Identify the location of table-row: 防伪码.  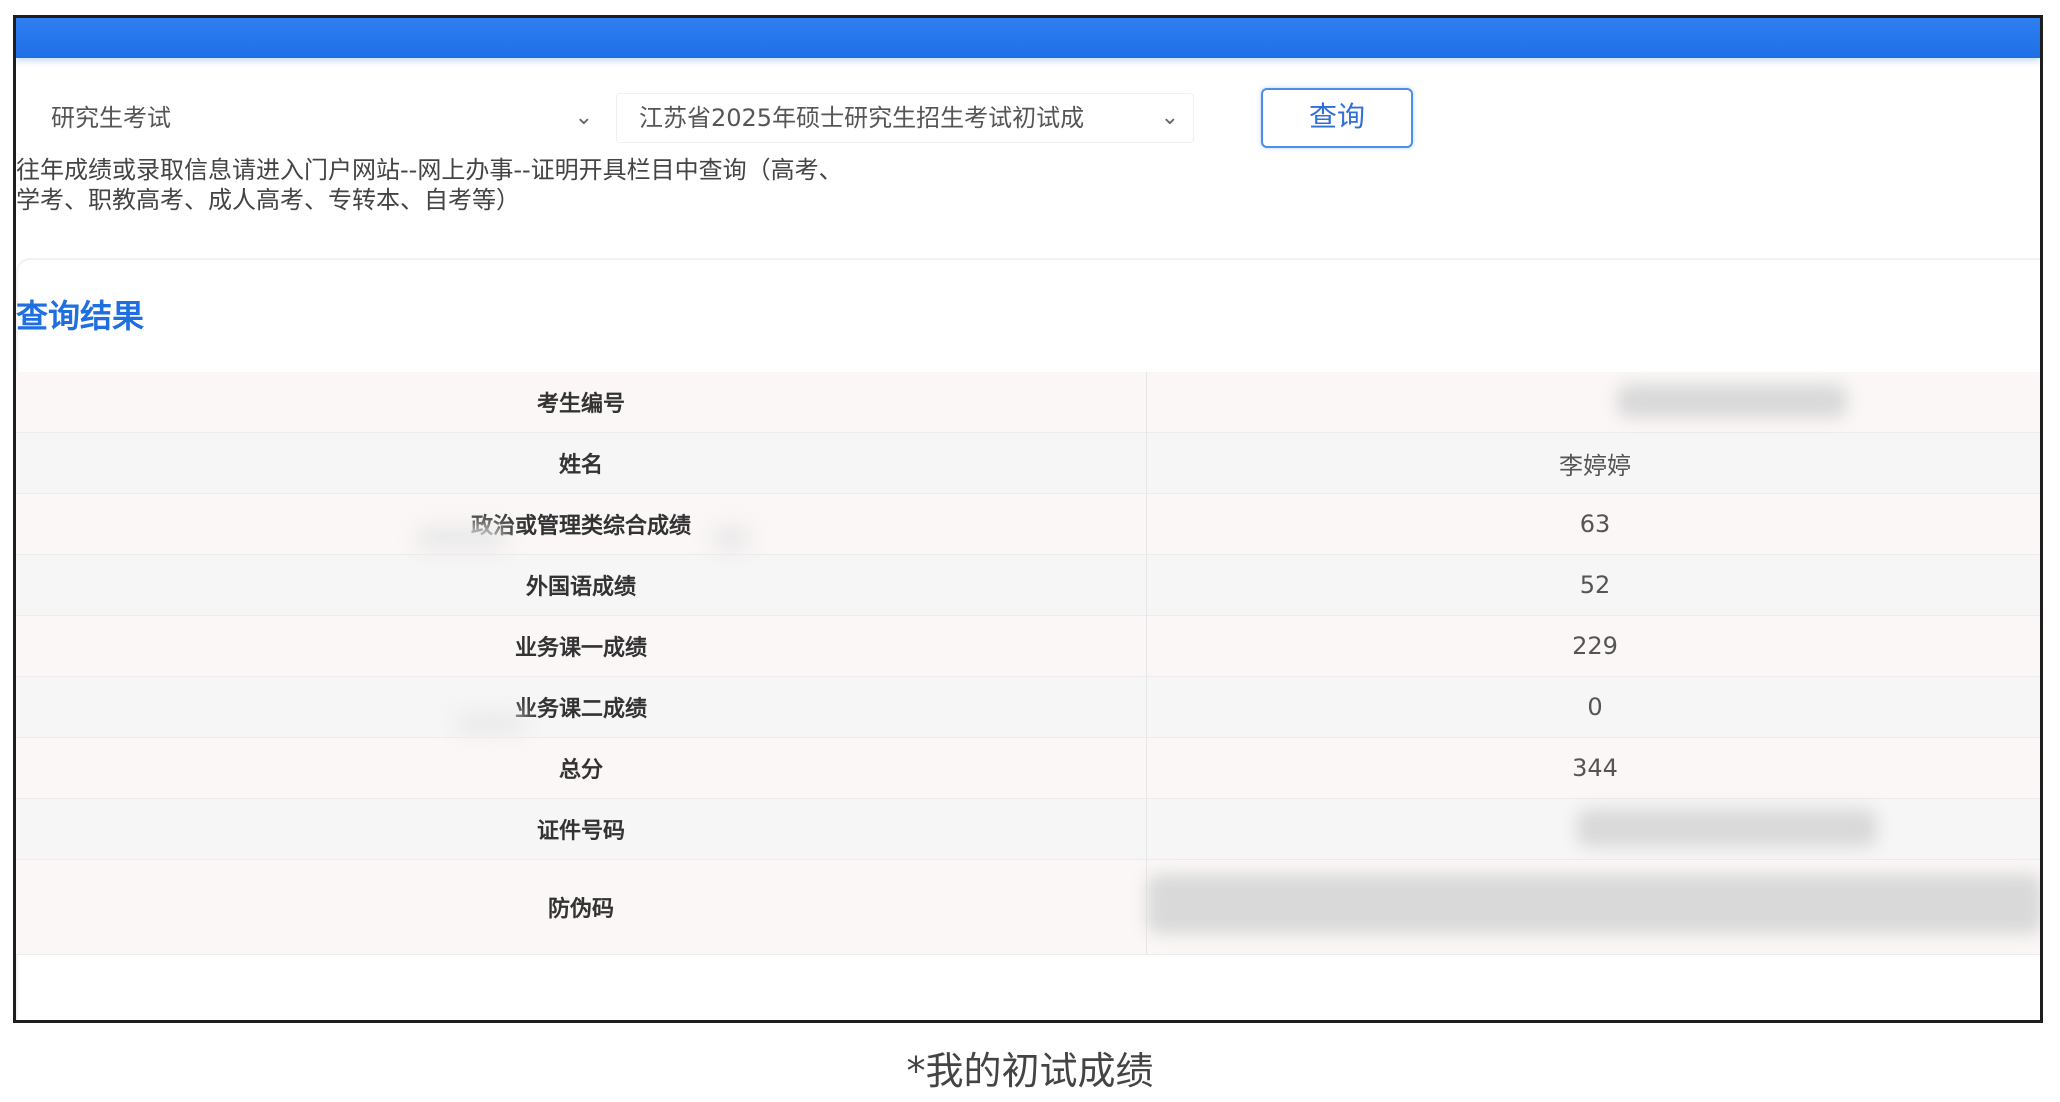
(1028, 907).